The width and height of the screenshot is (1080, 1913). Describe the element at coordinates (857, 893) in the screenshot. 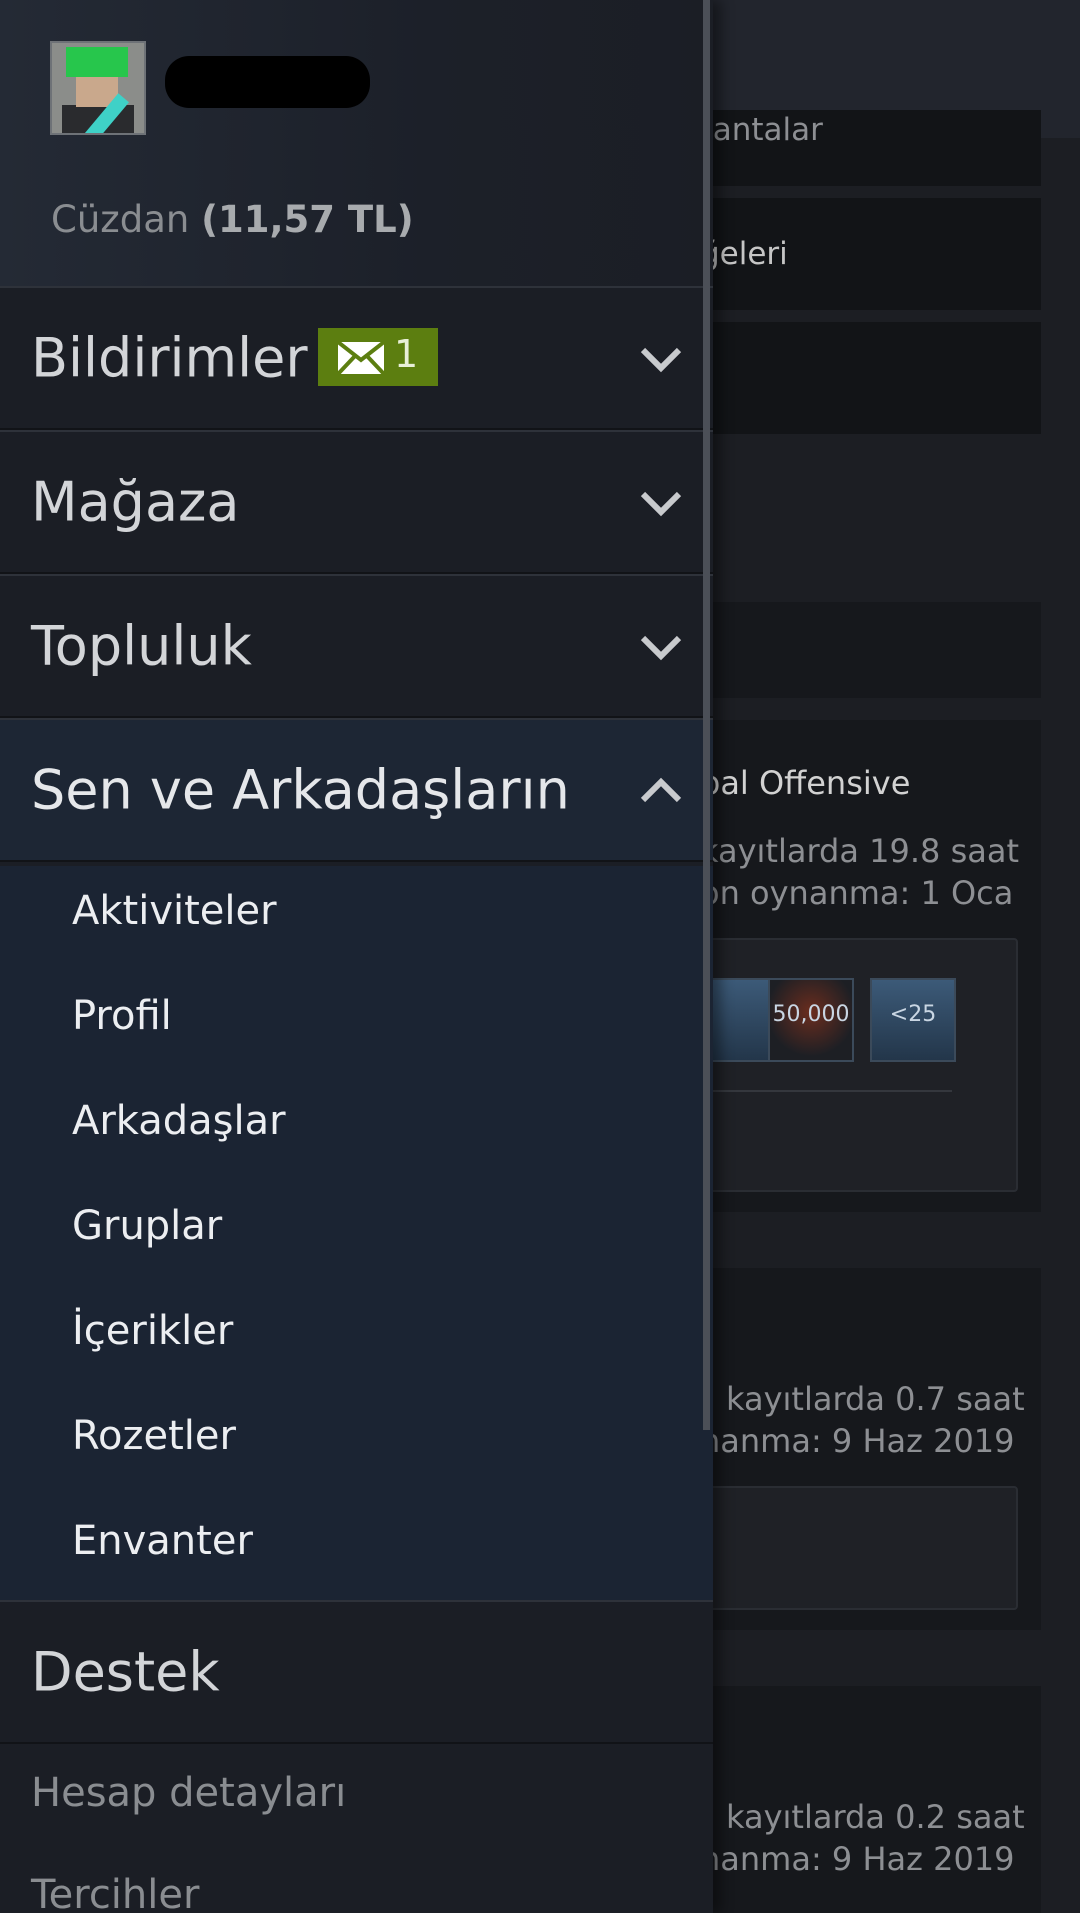

I see `game-last-played: on oynanma: 1 Oca` at that location.